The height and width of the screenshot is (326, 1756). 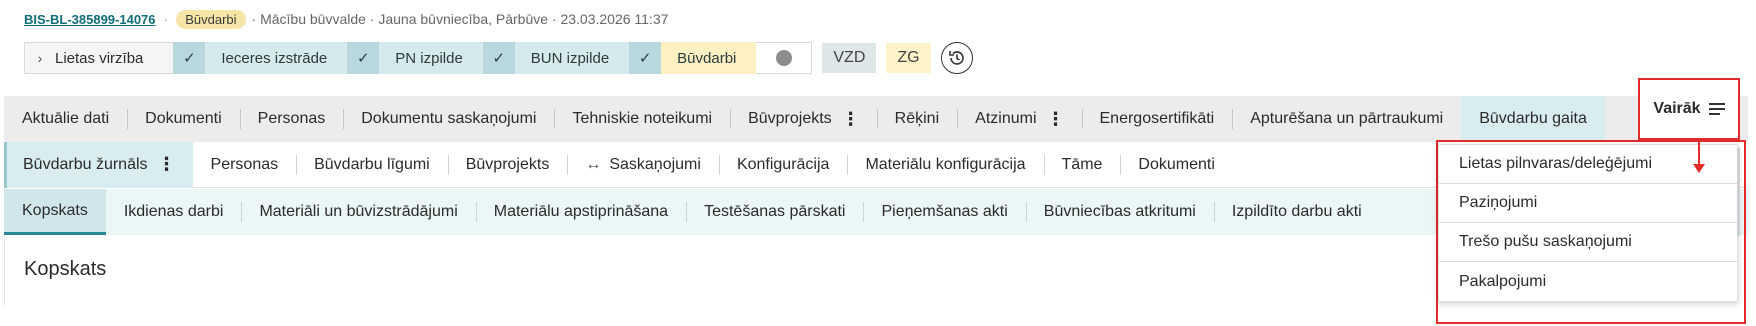 What do you see at coordinates (65, 269) in the screenshot?
I see `page-title: Kopskats` at bounding box center [65, 269].